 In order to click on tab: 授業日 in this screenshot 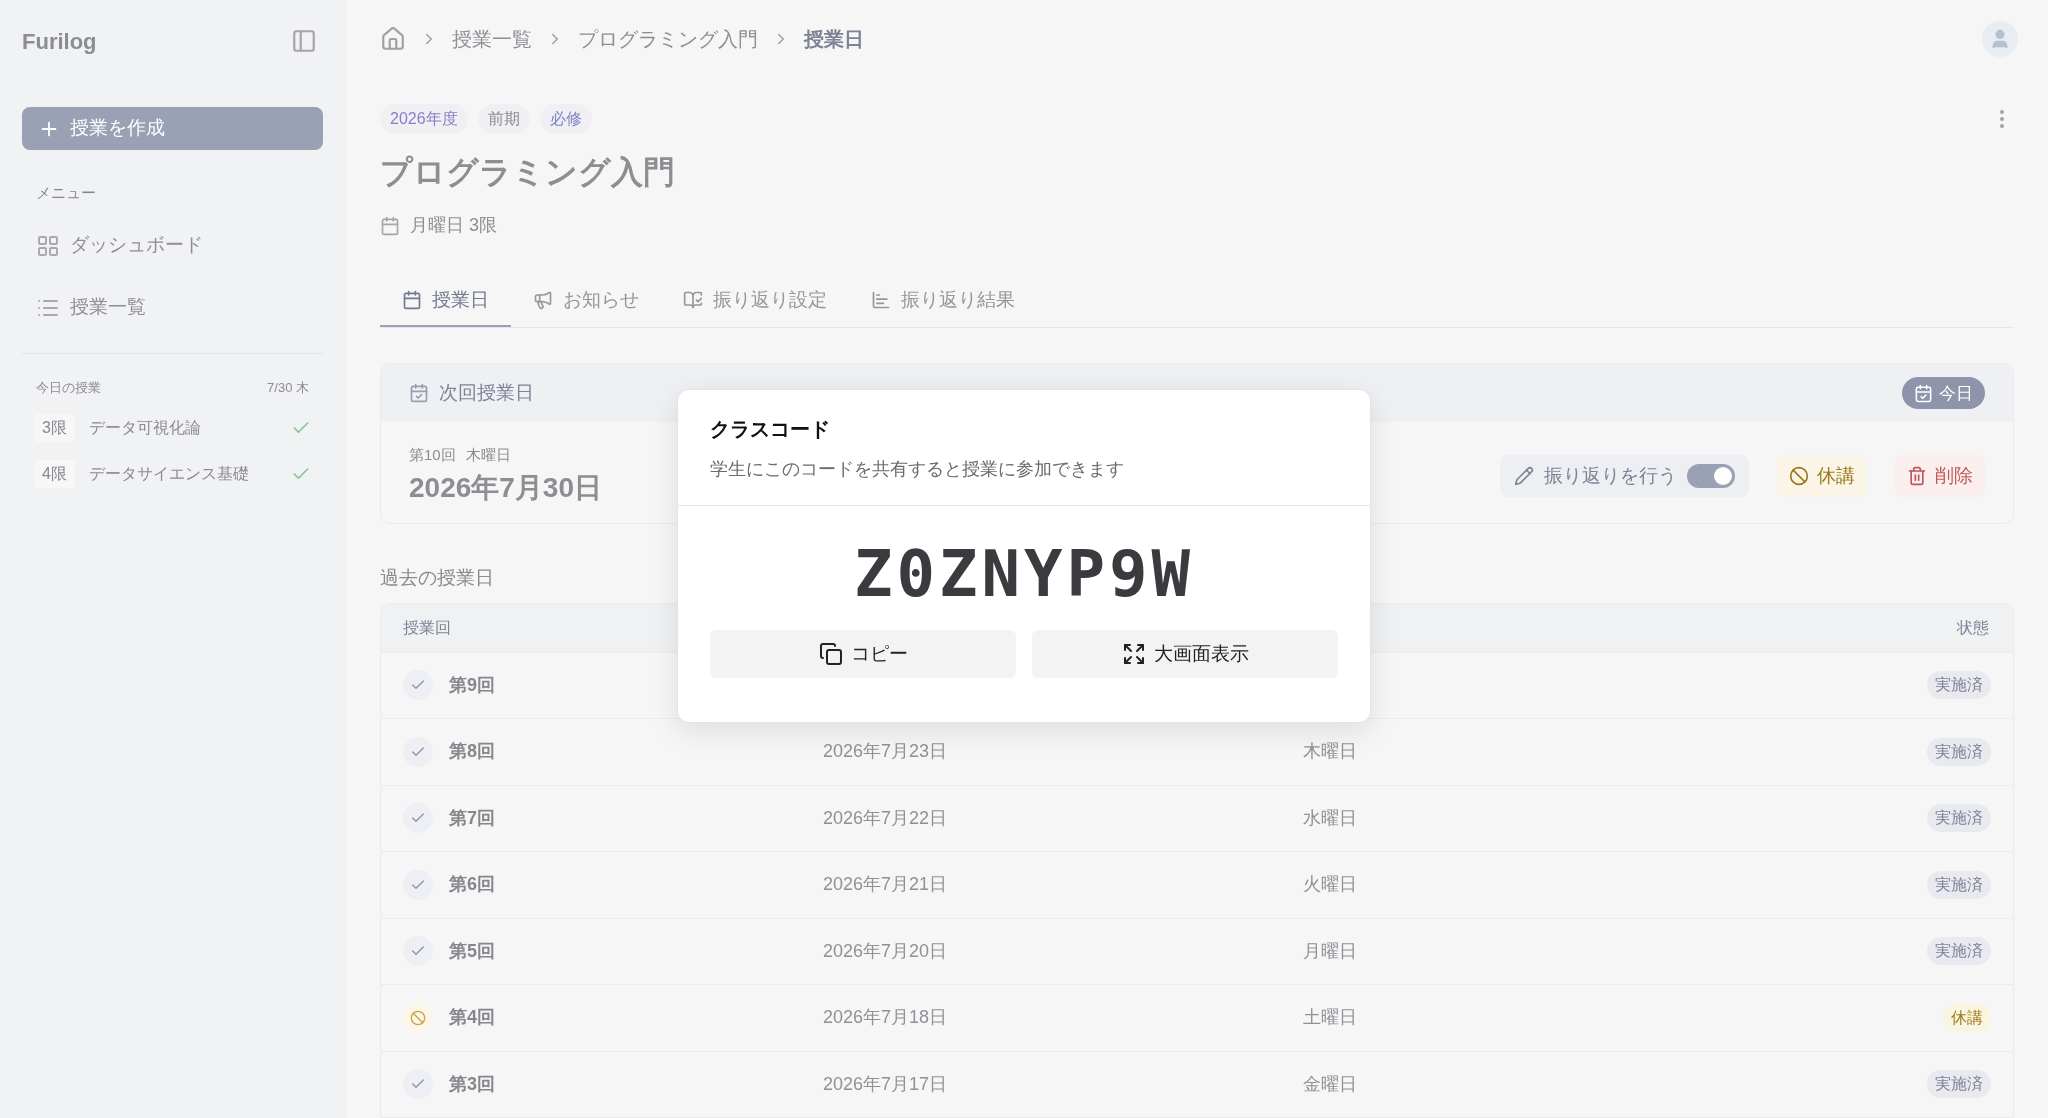, I will do `click(445, 301)`.